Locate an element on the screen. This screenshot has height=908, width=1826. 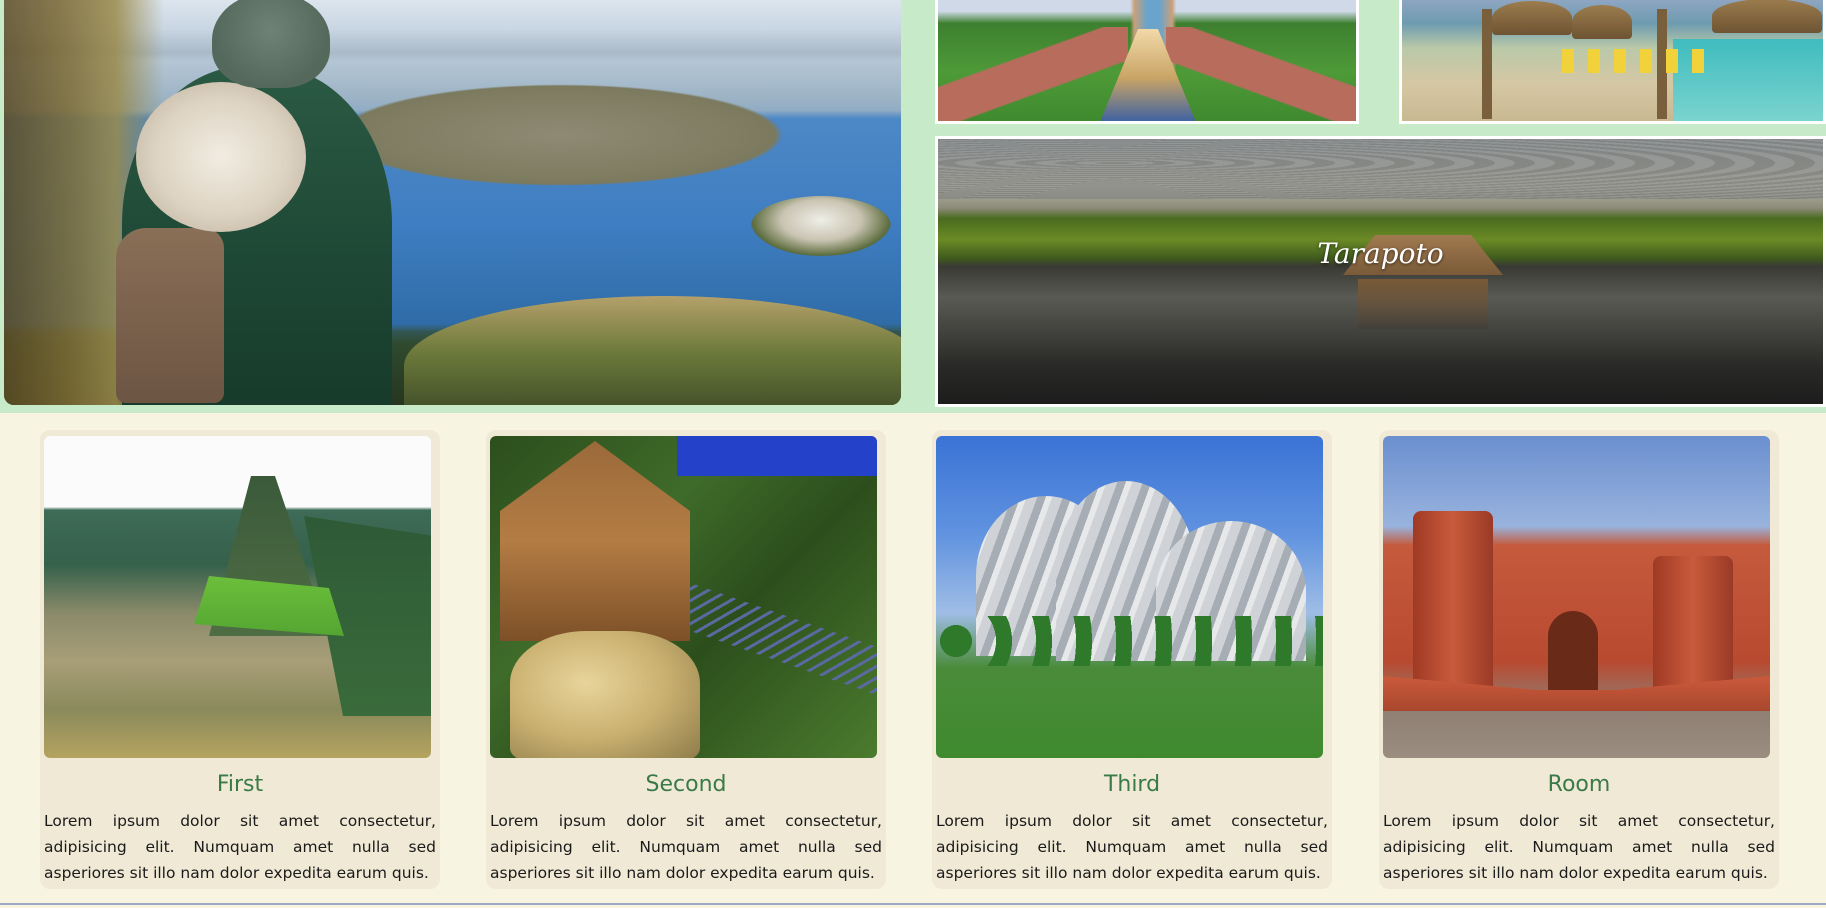
sun-loungers-graphic is located at coordinates (1637, 61).